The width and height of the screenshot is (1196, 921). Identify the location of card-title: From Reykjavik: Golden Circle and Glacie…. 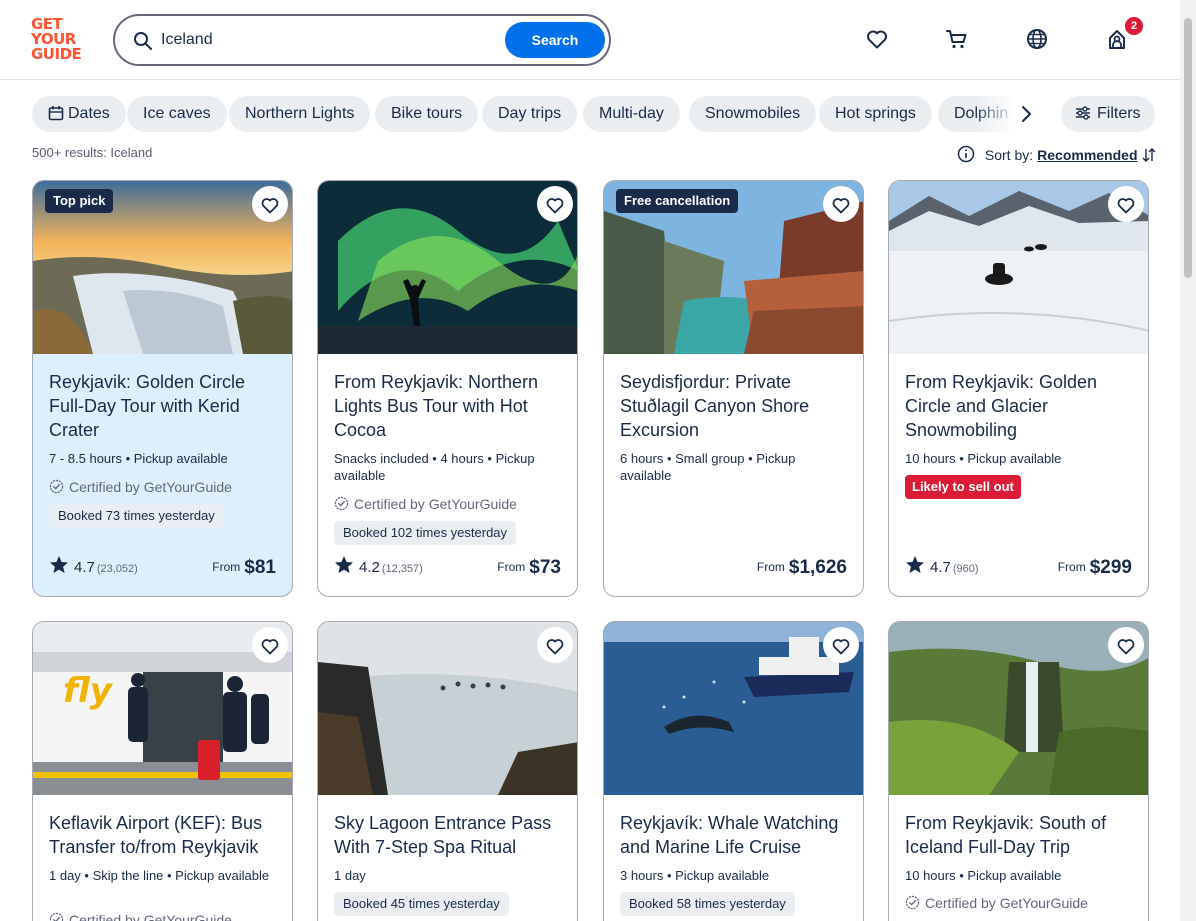
(1020, 406).